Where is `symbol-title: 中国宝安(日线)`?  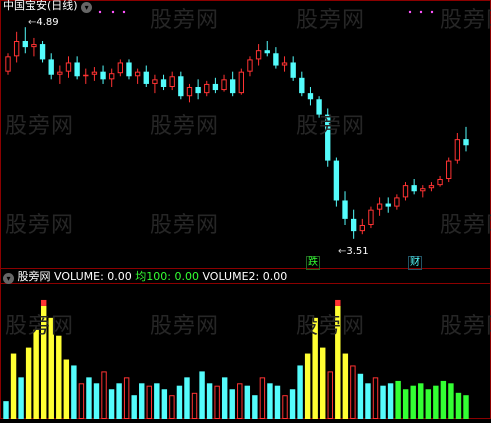 symbol-title: 中国宝安(日线) is located at coordinates (40, 6).